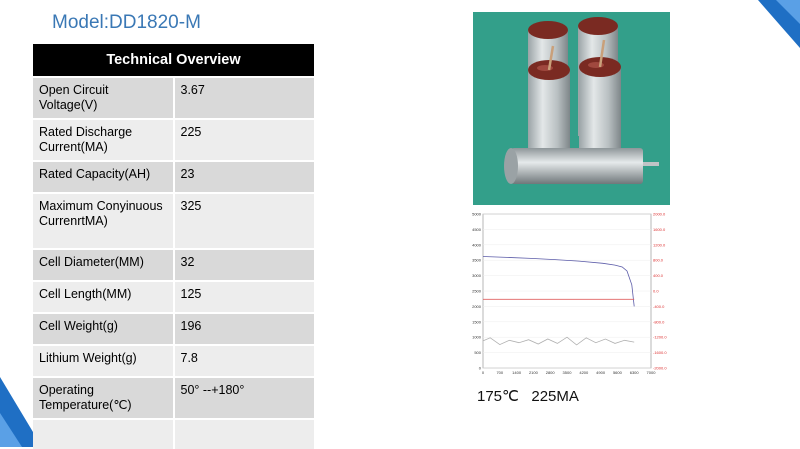  Describe the element at coordinates (584, 372) in the screenshot. I see `x-tick-label: 4200` at that location.